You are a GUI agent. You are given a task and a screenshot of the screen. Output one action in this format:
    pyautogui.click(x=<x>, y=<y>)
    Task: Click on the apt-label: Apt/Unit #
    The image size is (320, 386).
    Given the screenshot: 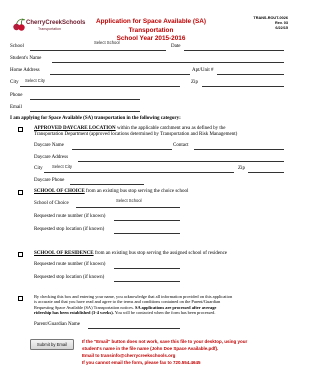 What is the action you would take?
    pyautogui.click(x=203, y=70)
    